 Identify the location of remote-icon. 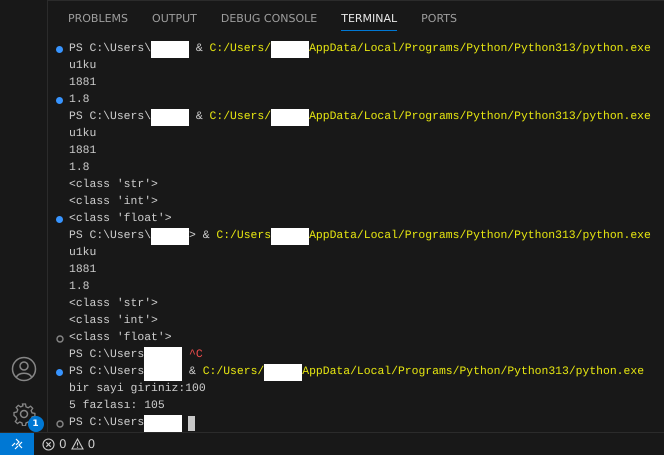
(17, 444).